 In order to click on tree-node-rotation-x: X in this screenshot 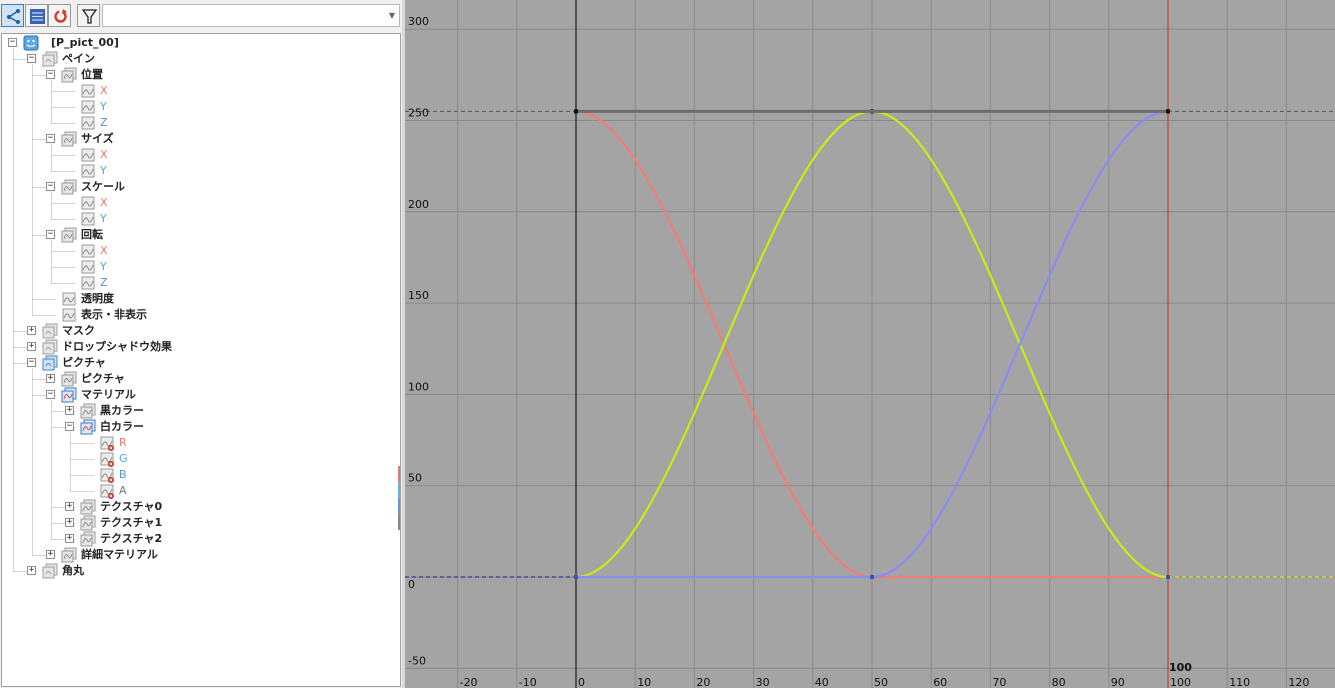, I will do `click(200, 251)`.